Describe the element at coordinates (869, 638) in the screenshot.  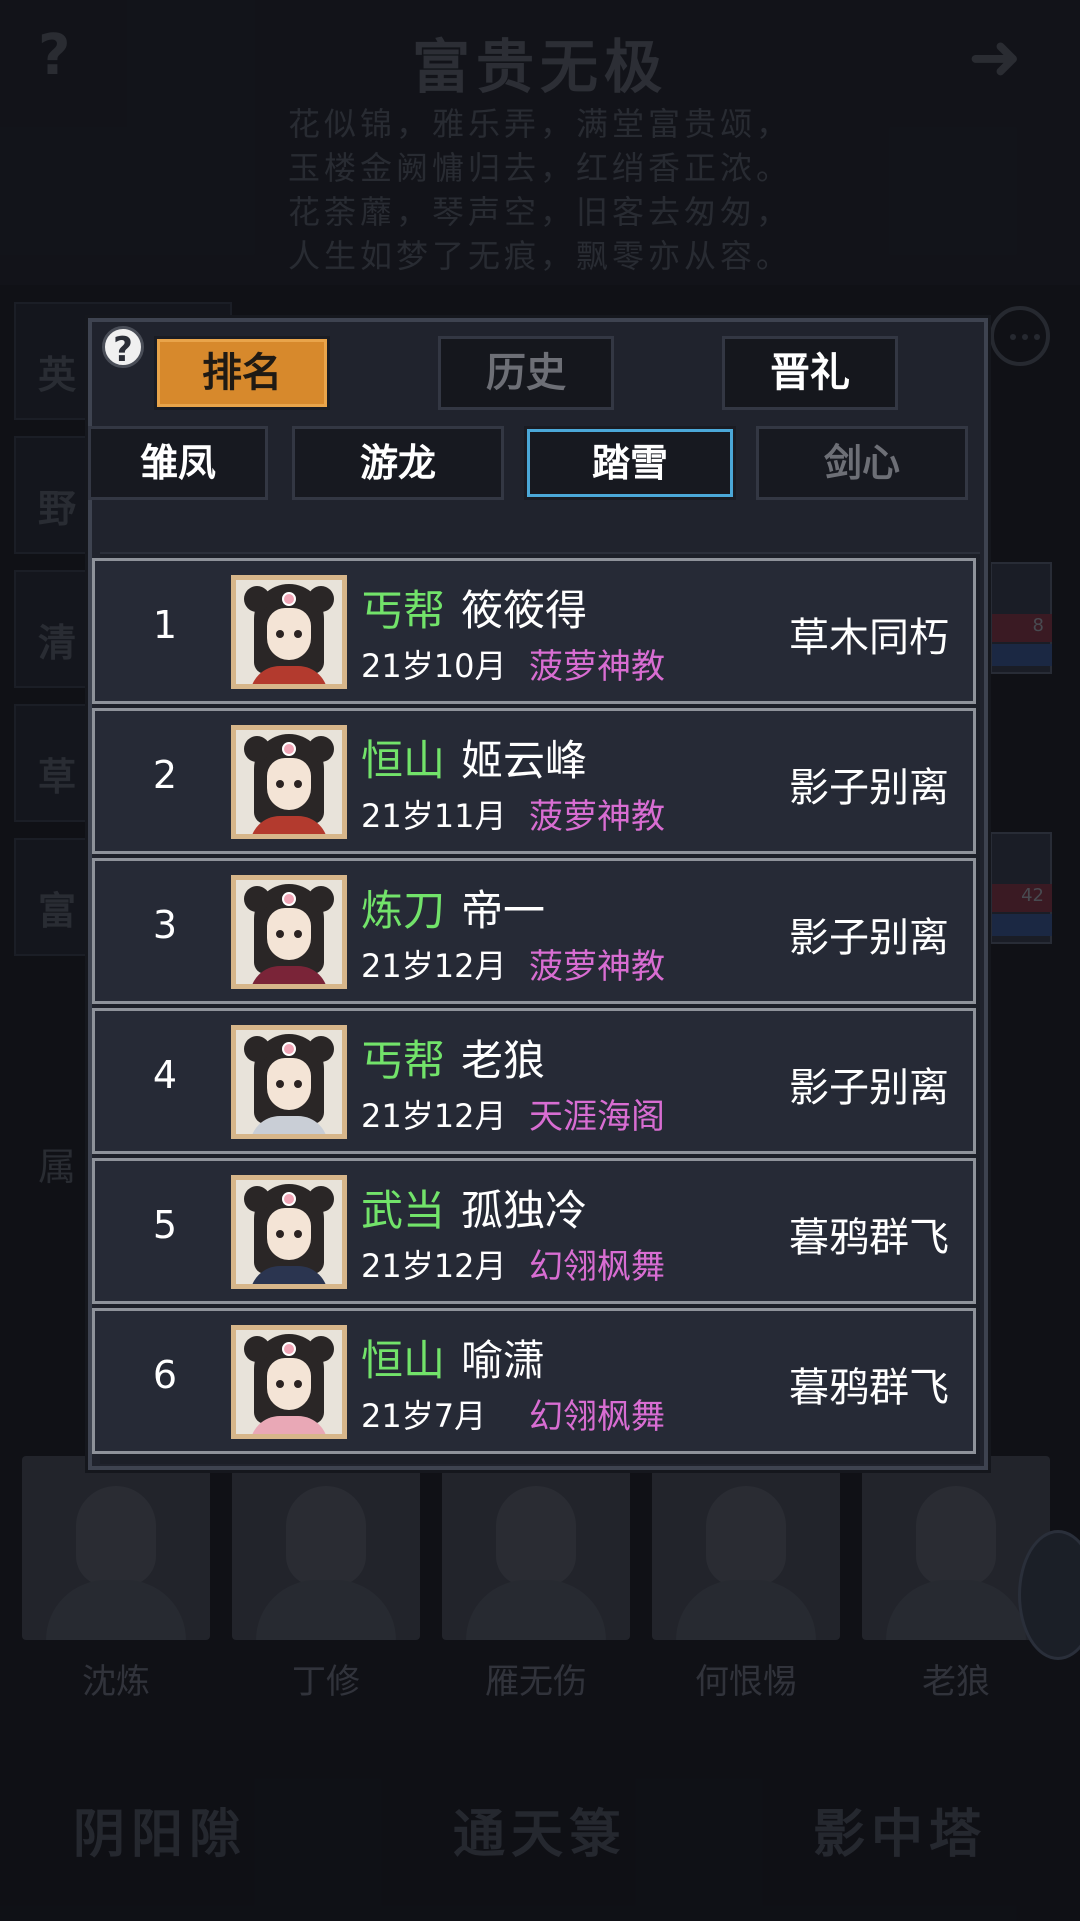
I see `player-title: 草木同朽` at that location.